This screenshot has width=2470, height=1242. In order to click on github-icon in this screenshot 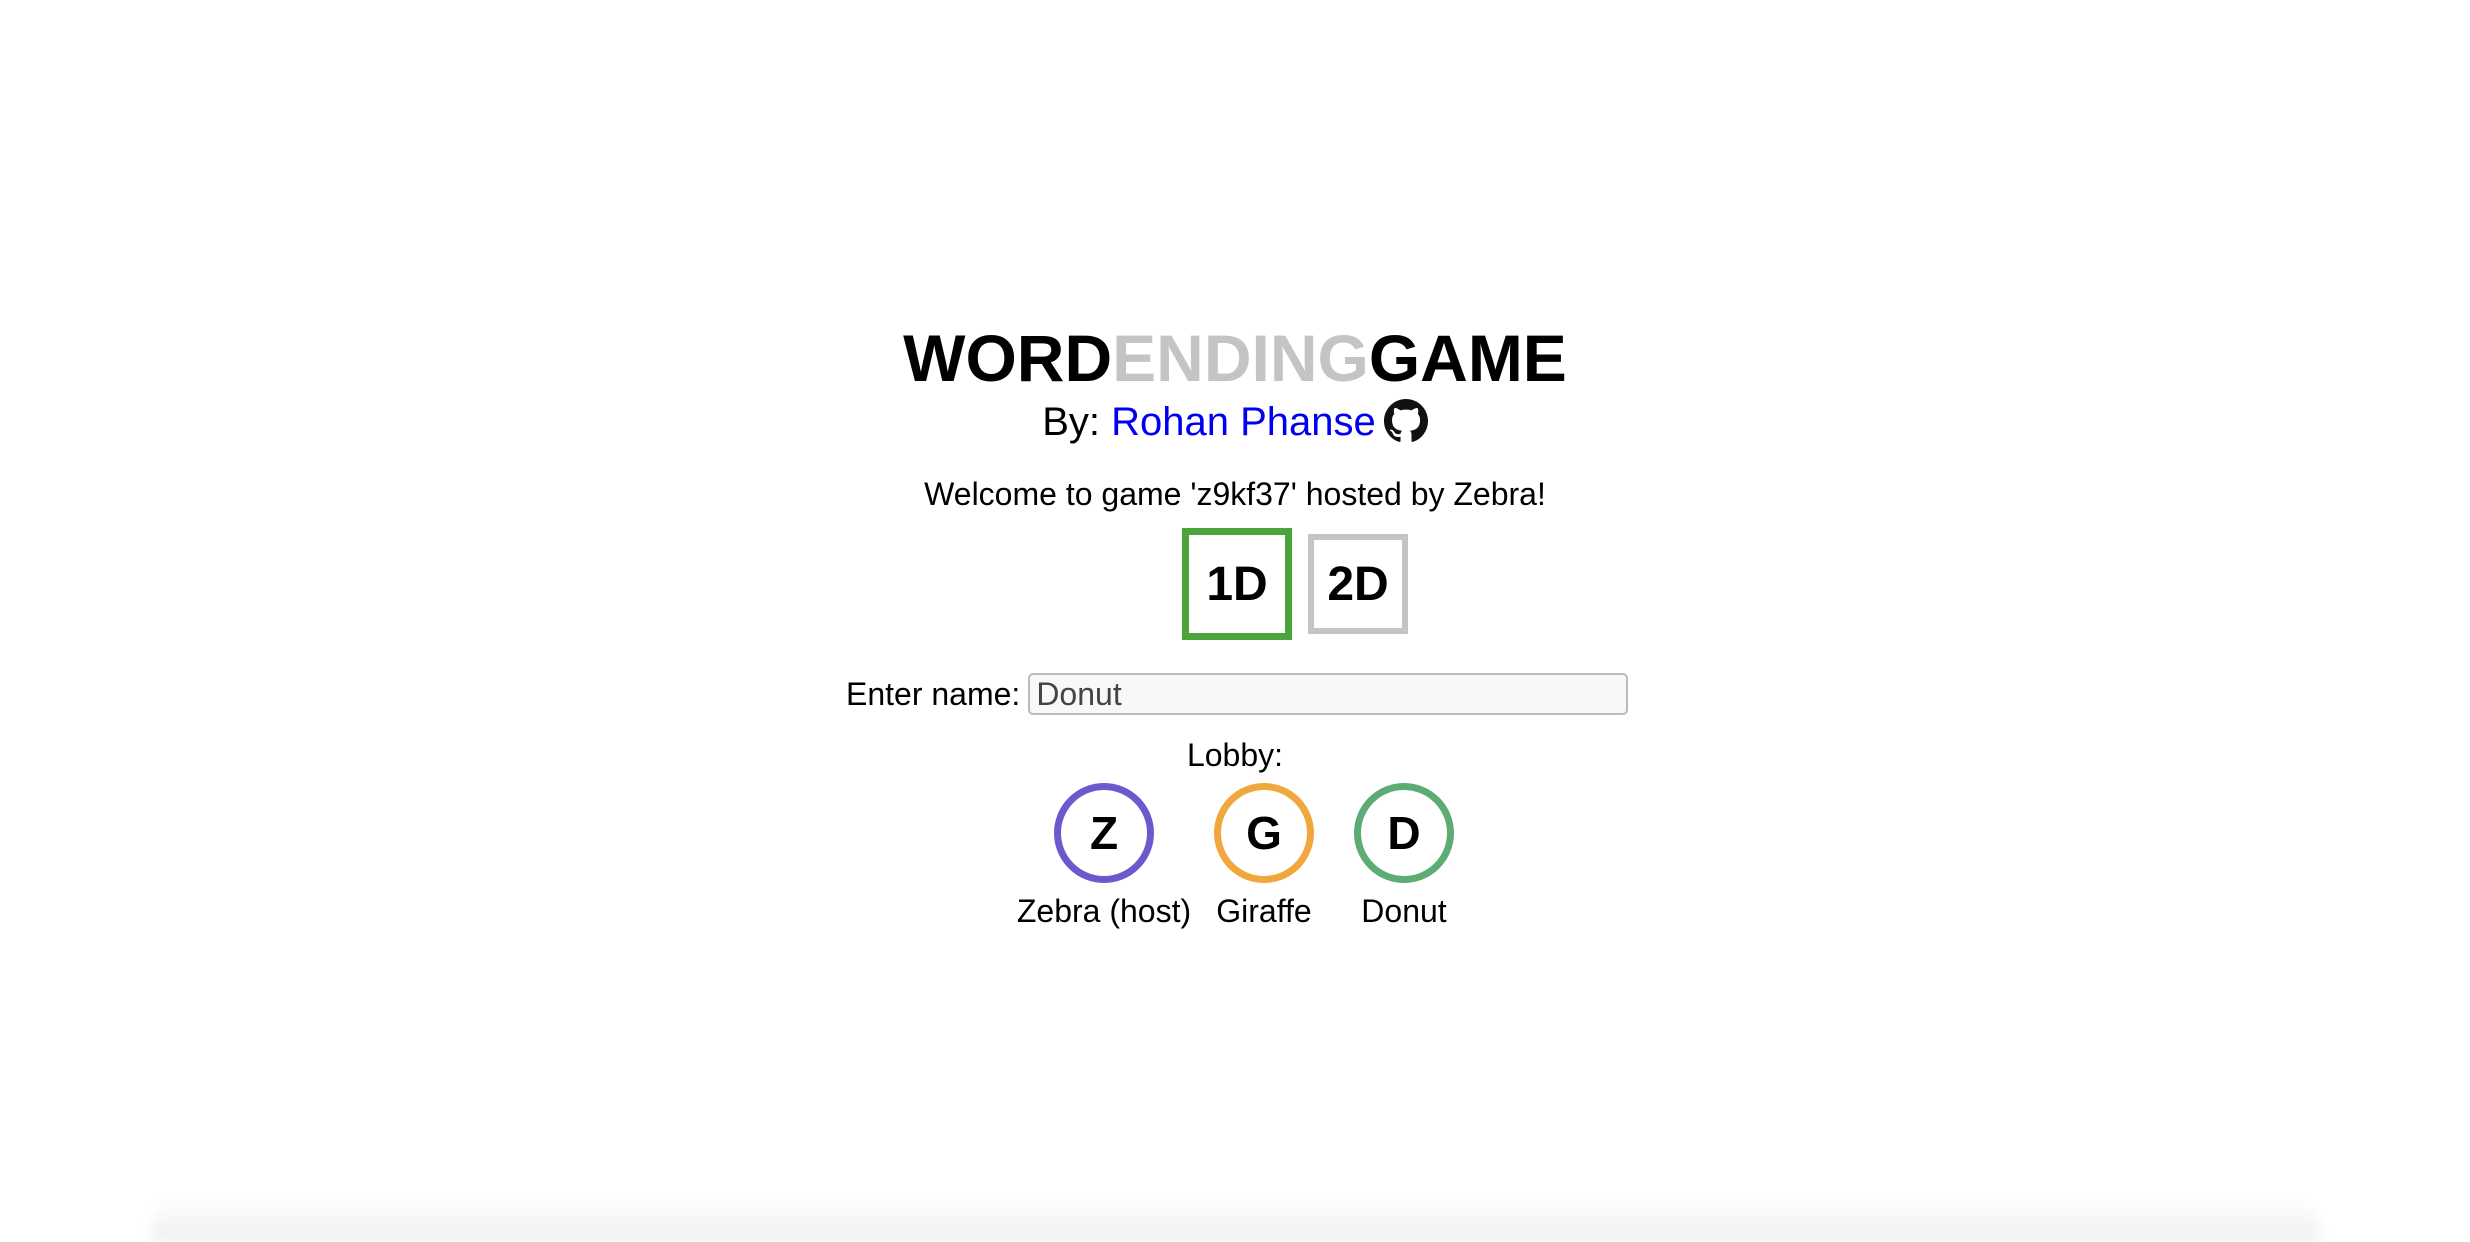, I will do `click(1405, 421)`.